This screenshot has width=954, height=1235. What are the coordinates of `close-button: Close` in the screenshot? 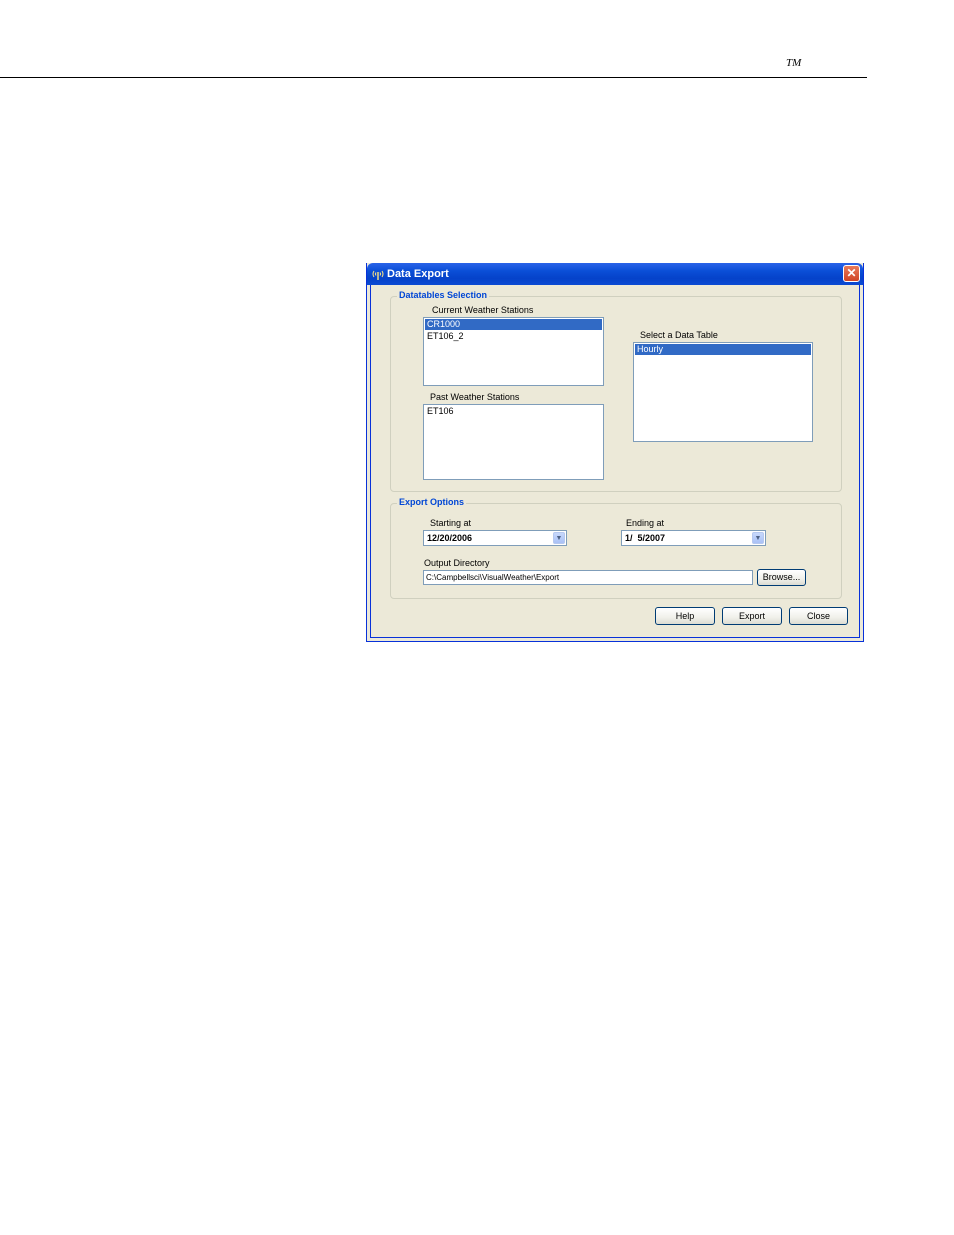 It's located at (818, 616).